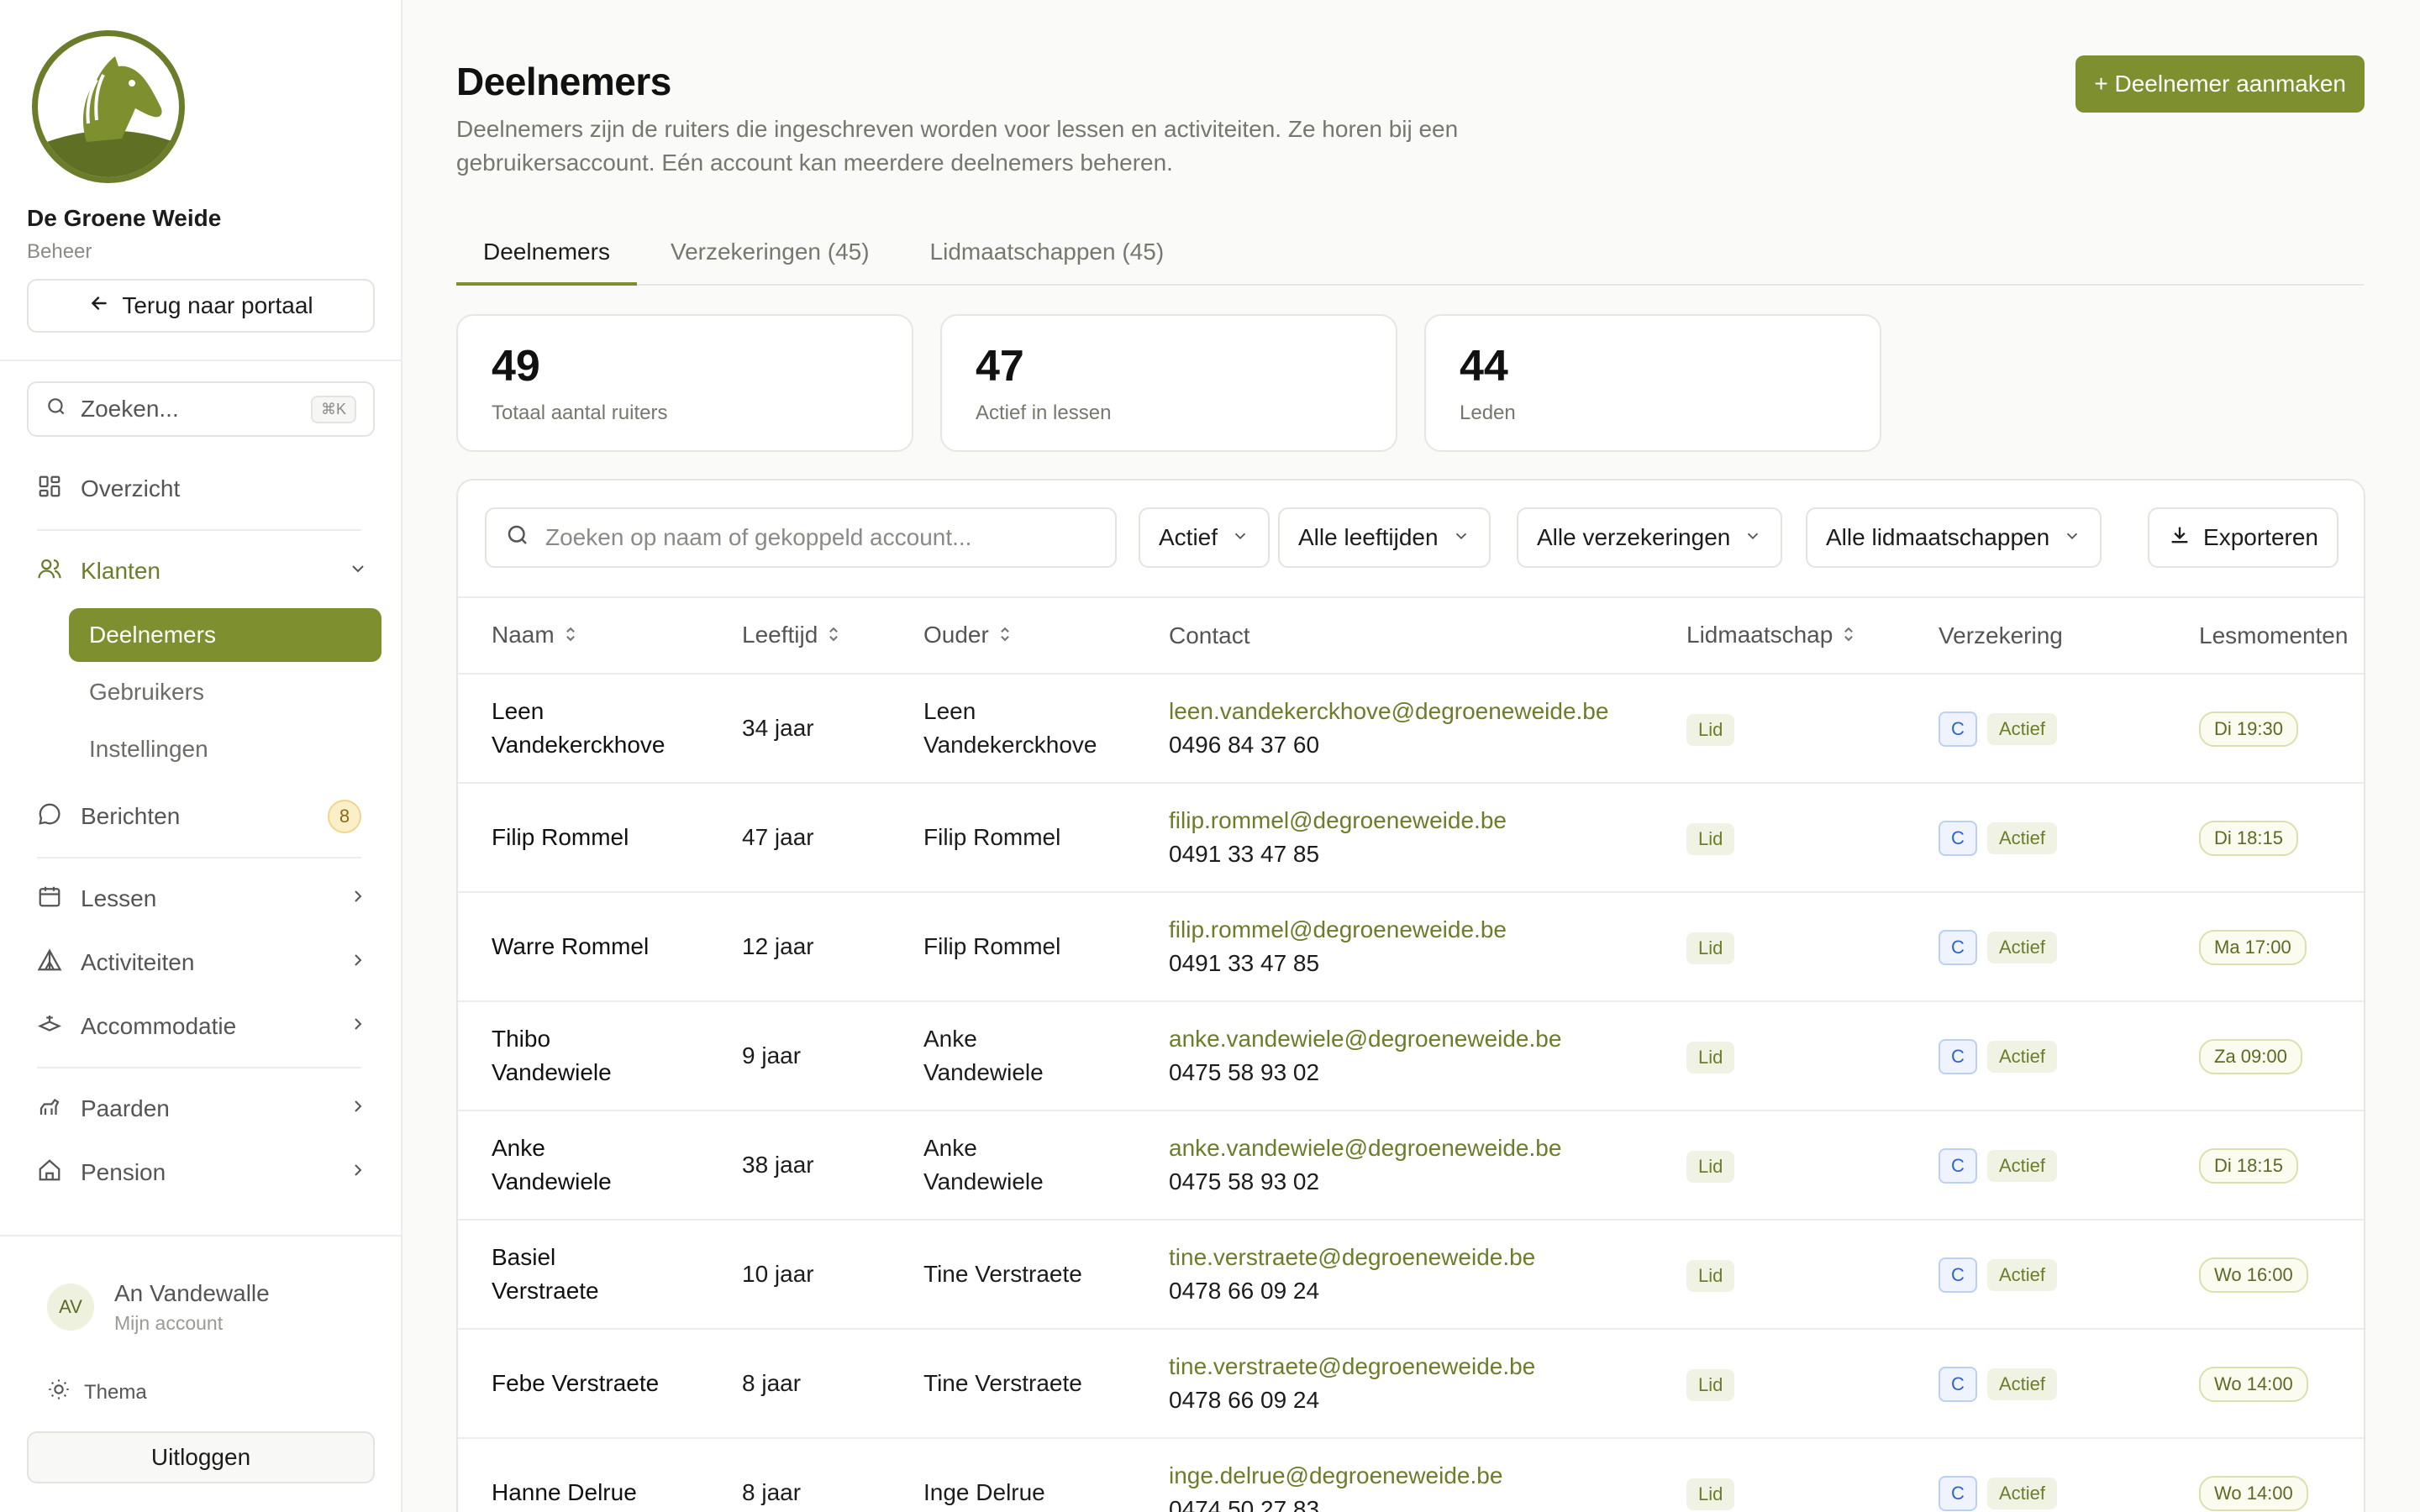 This screenshot has height=1512, width=2420. What do you see at coordinates (201, 409) in the screenshot?
I see `sidebar-search-input: Zoeken... ⌘K` at bounding box center [201, 409].